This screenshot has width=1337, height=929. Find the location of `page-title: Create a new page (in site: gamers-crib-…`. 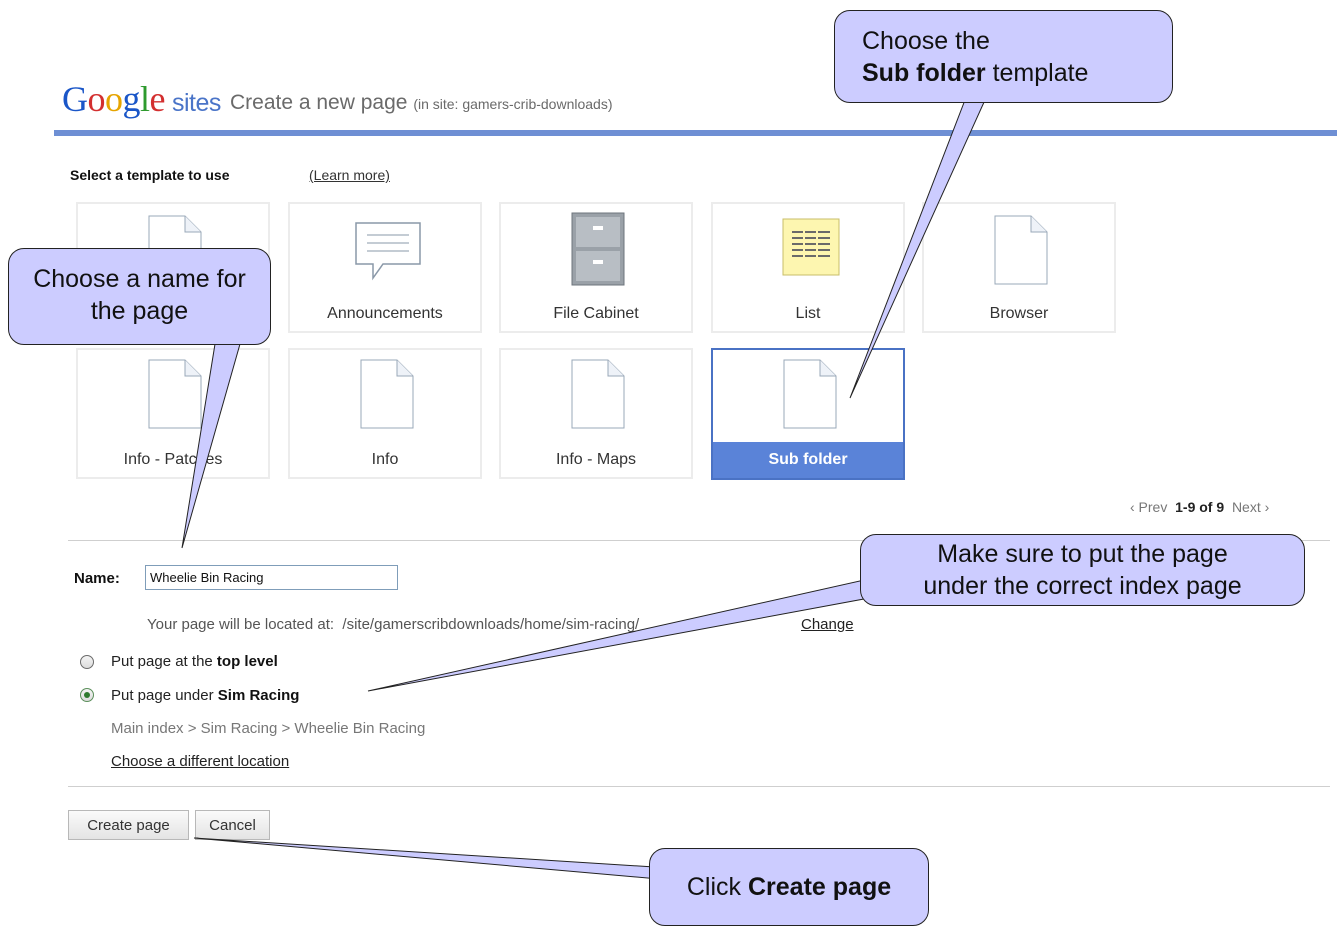

page-title: Create a new page (in site: gamers-crib-… is located at coordinates (421, 103).